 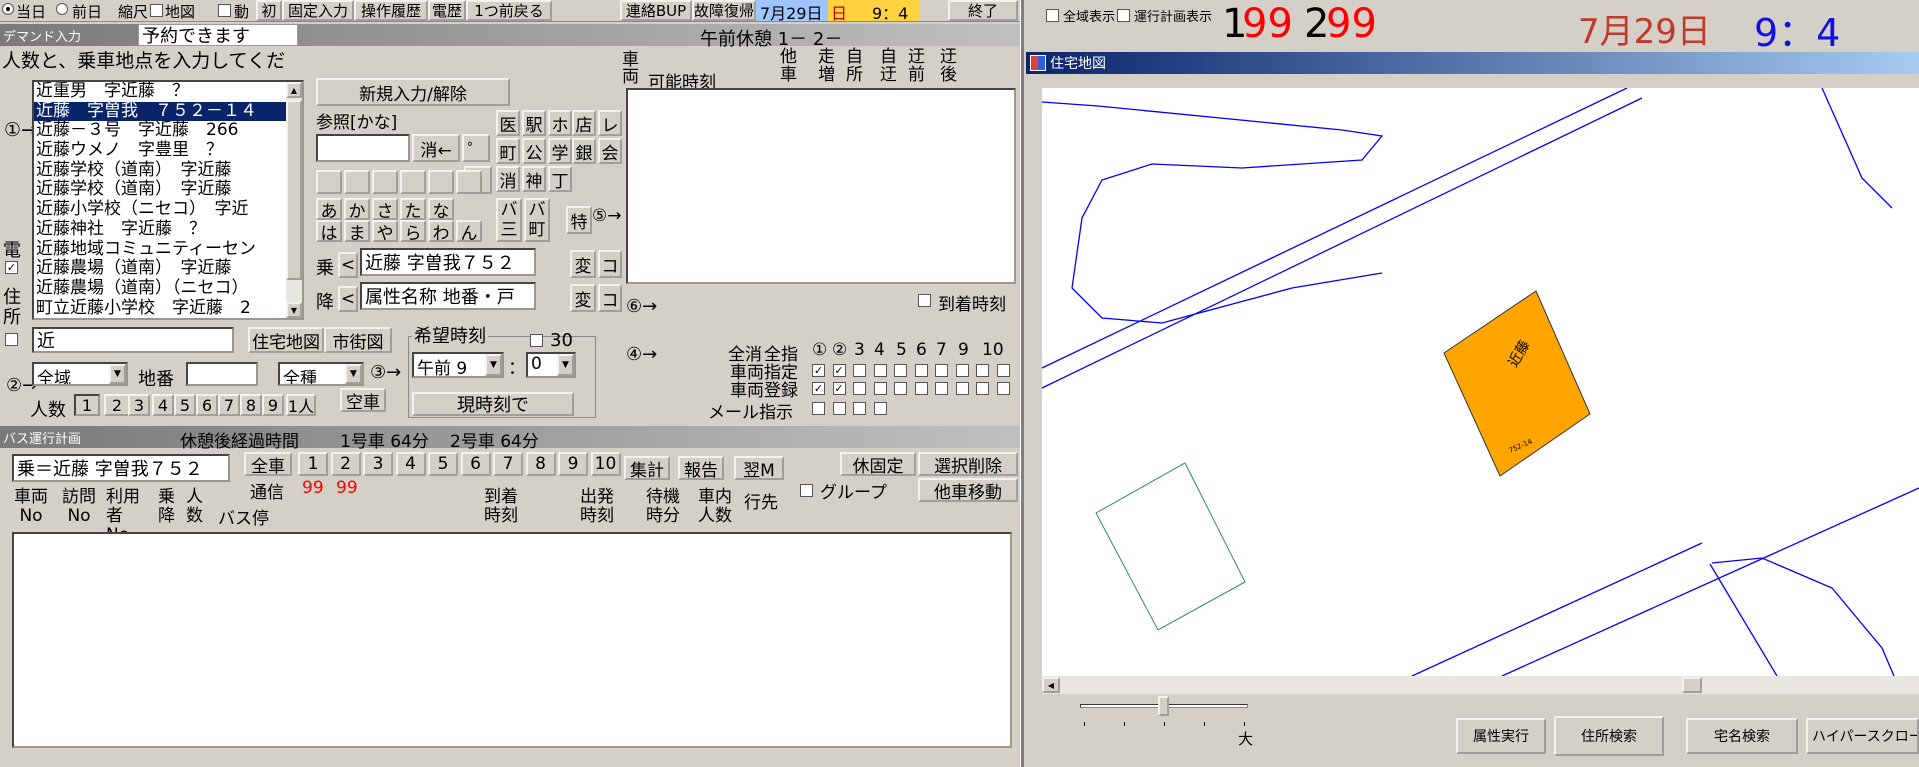 I want to click on bus-car-button-4: 4, so click(x=410, y=464).